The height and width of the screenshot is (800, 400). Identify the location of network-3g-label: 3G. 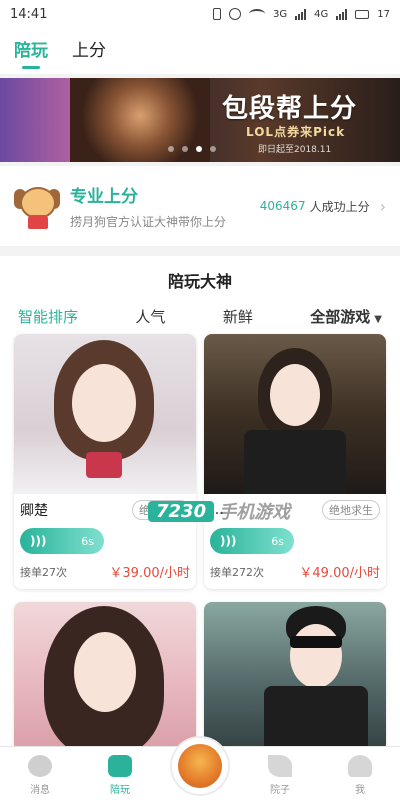
(280, 14).